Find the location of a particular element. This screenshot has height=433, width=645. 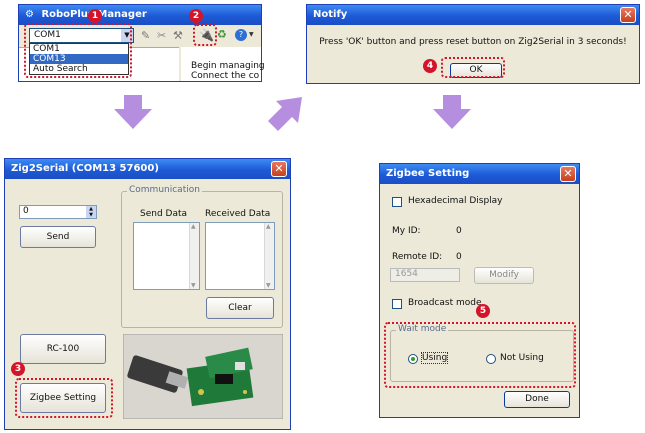

robot-icon: ⚙ is located at coordinates (29, 14).